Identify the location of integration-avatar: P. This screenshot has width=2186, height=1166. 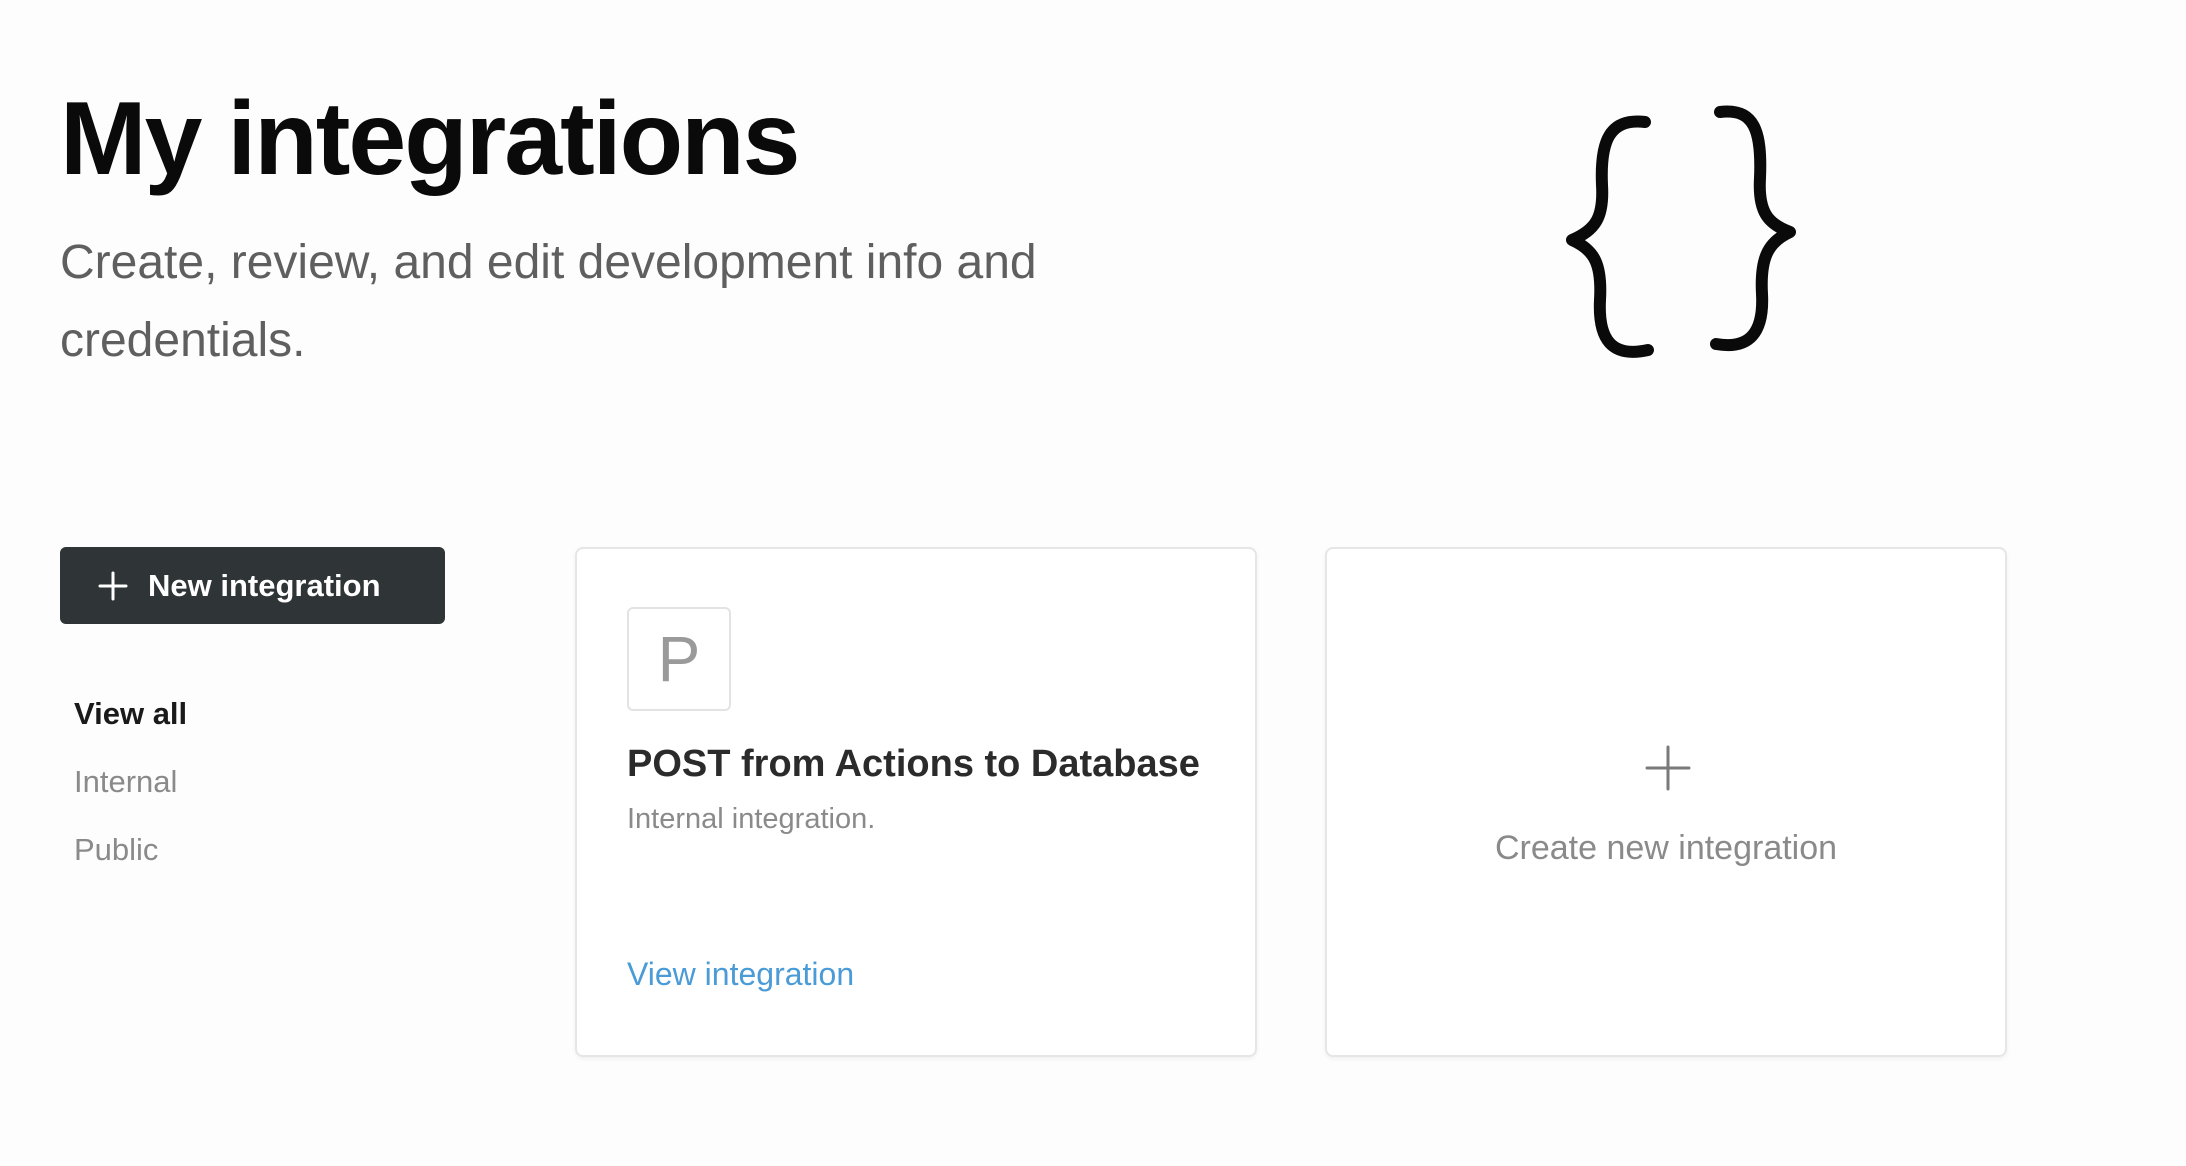
(679, 659).